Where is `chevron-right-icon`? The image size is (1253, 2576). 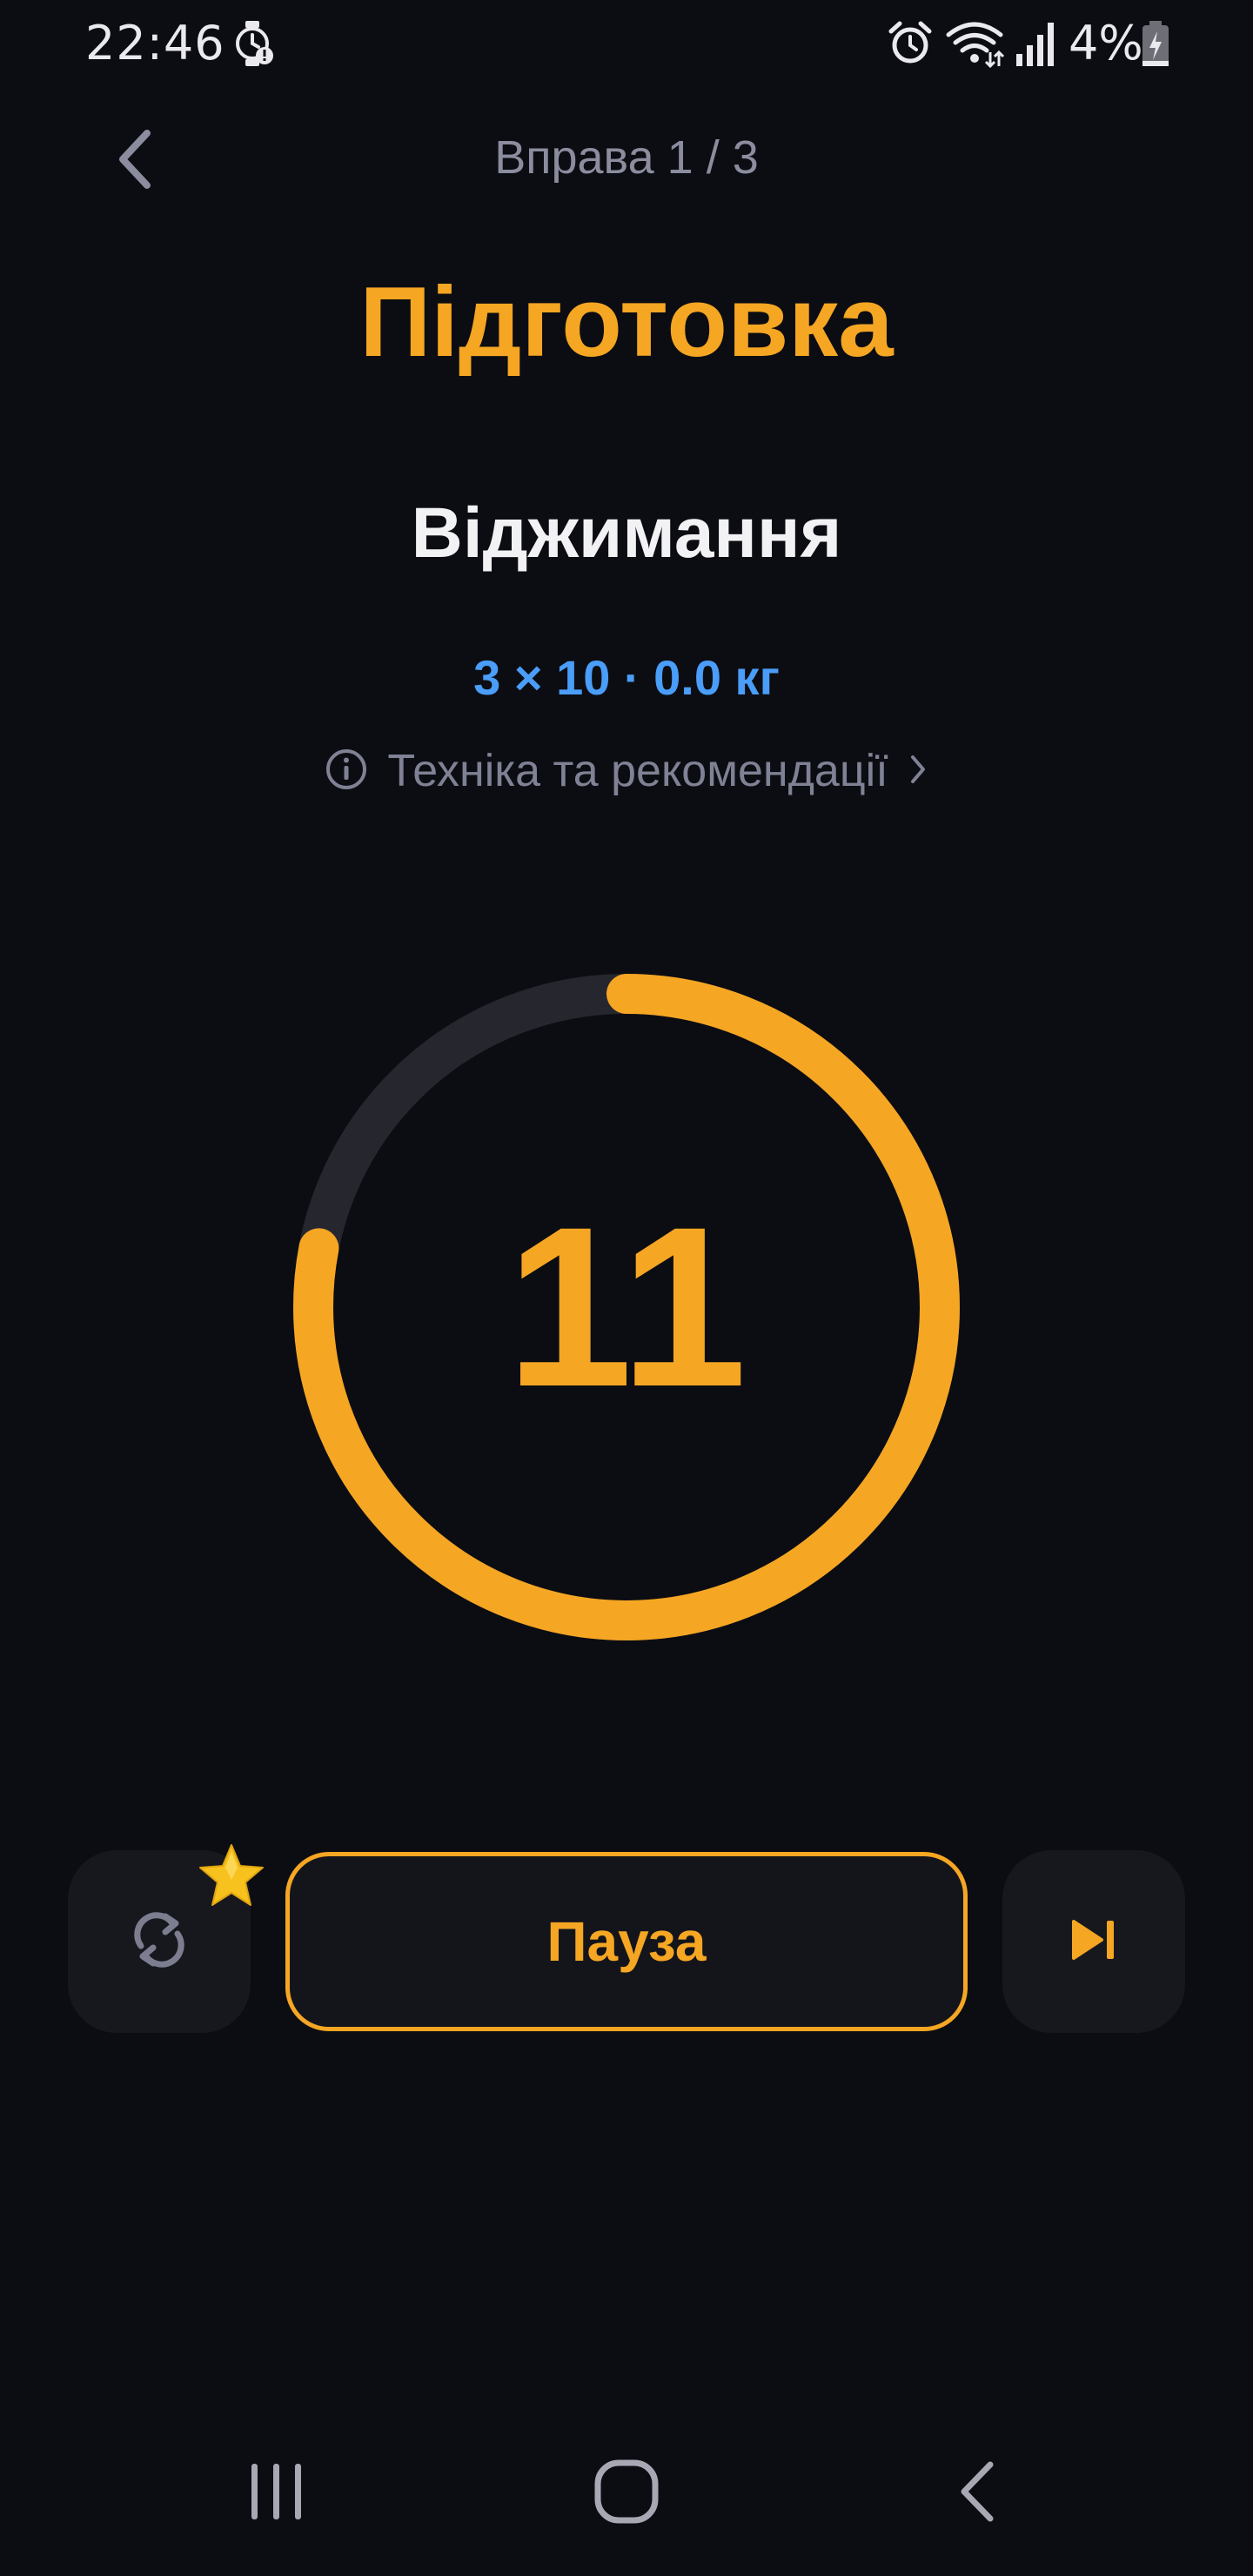 chevron-right-icon is located at coordinates (918, 772).